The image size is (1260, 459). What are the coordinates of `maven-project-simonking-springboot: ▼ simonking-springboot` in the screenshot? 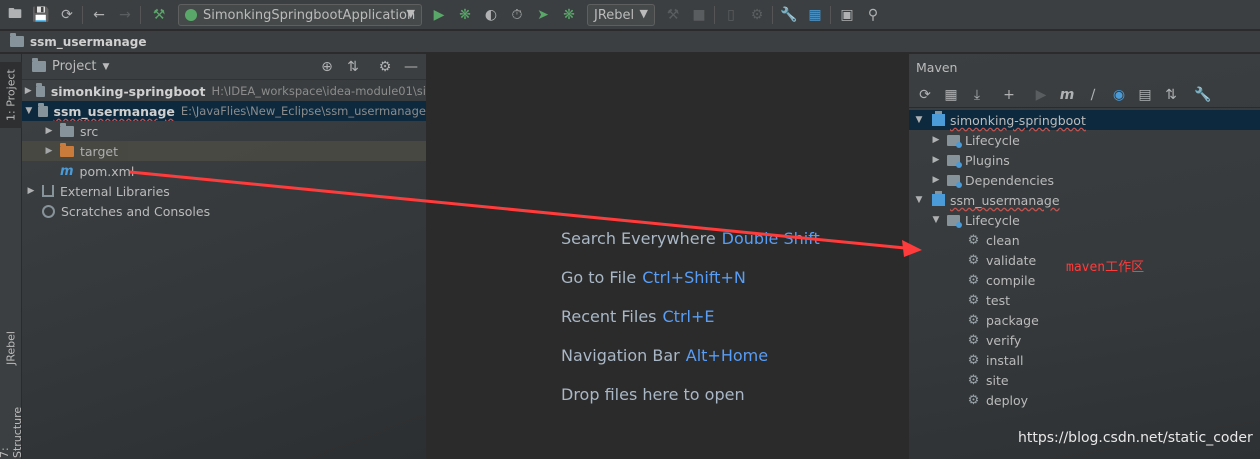 It's located at (1084, 120).